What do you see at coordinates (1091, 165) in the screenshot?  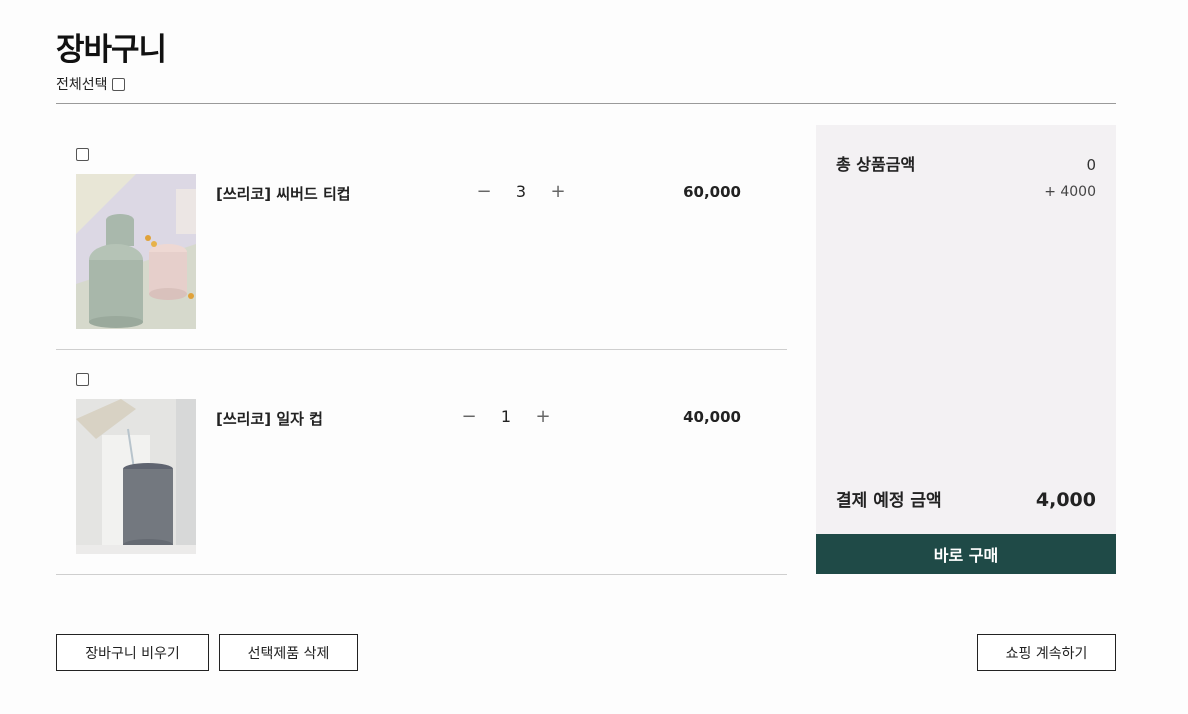 I see `total-value: 0` at bounding box center [1091, 165].